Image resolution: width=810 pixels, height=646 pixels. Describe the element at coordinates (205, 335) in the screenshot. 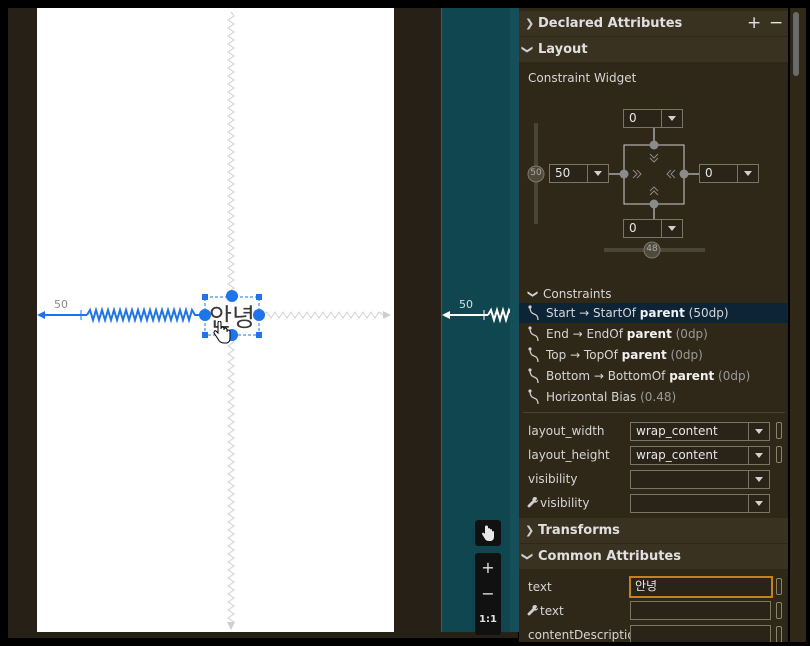

I see `resize-handle-bottom-left` at that location.